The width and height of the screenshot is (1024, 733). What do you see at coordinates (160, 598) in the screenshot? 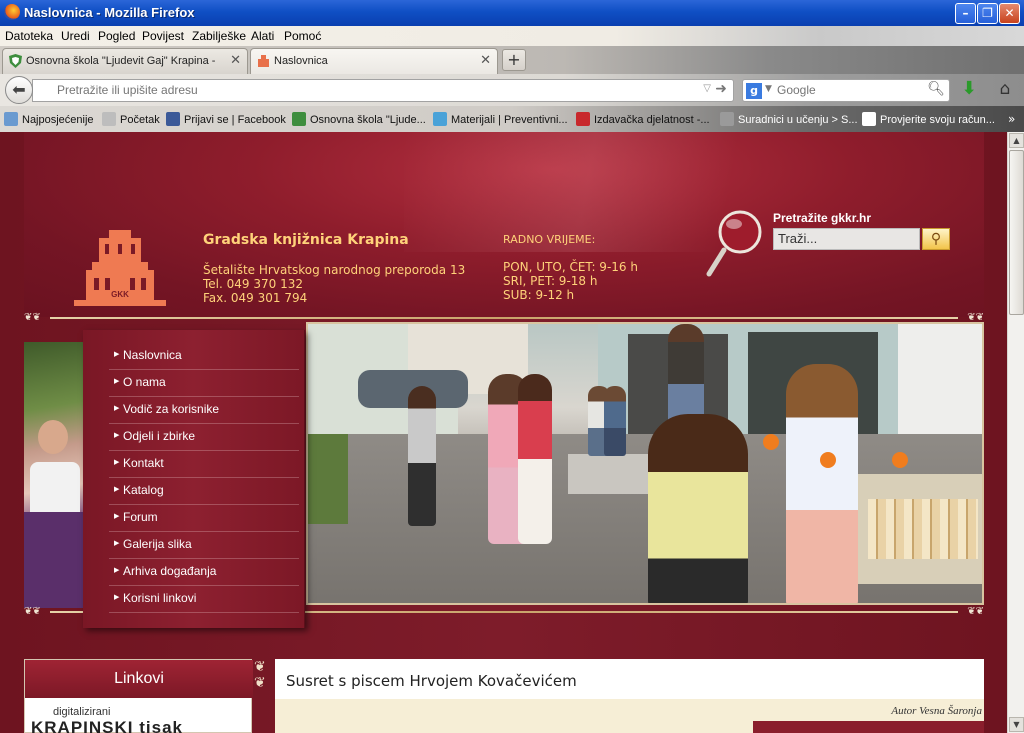
I see `nav-label: Korisni linkovi` at bounding box center [160, 598].